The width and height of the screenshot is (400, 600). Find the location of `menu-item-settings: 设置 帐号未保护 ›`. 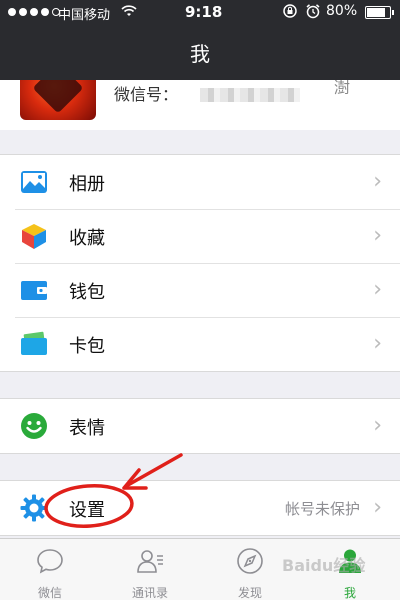

menu-item-settings: 设置 帐号未保护 › is located at coordinates (200, 508).